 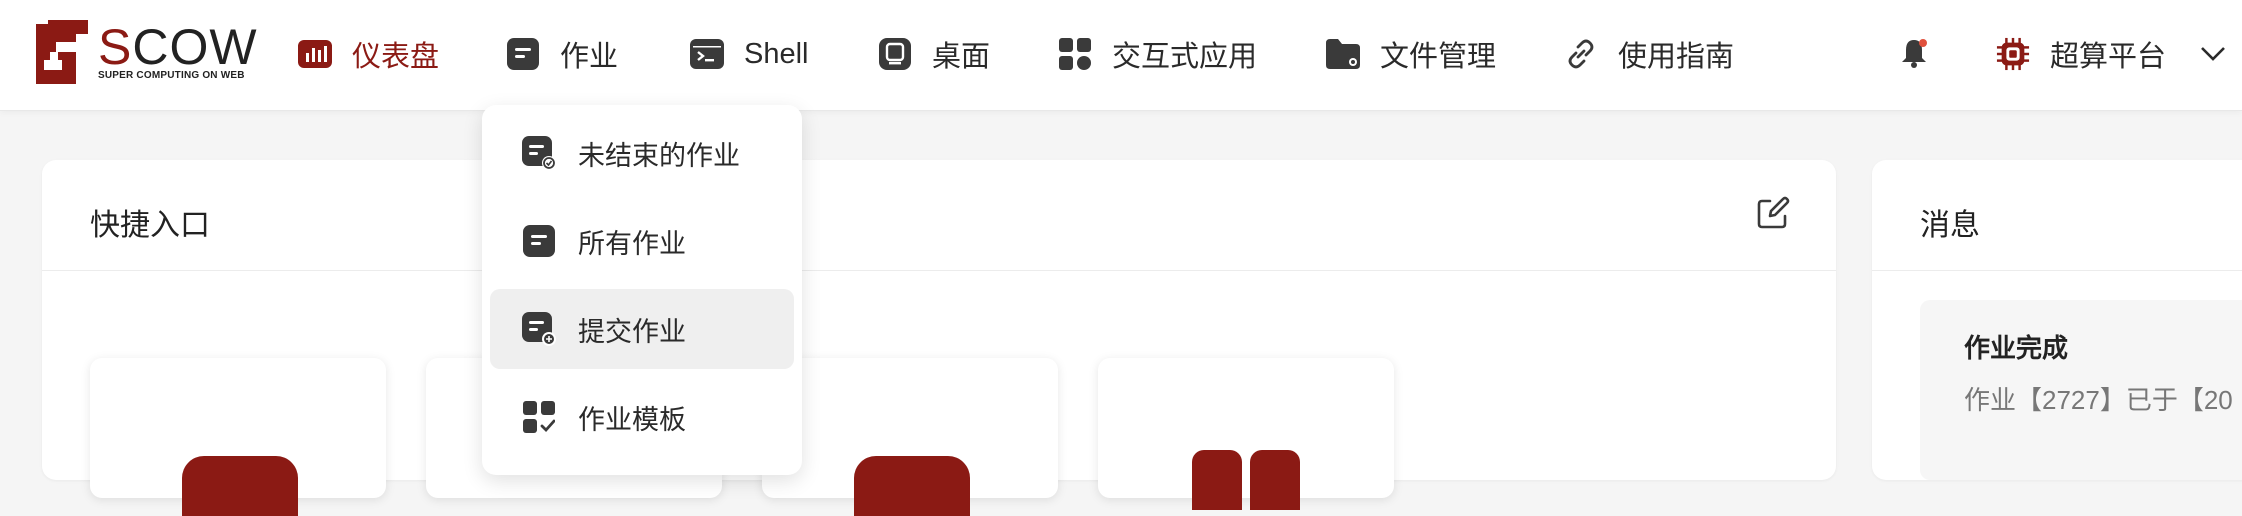 What do you see at coordinates (539, 153) in the screenshot?
I see `job-running-icon` at bounding box center [539, 153].